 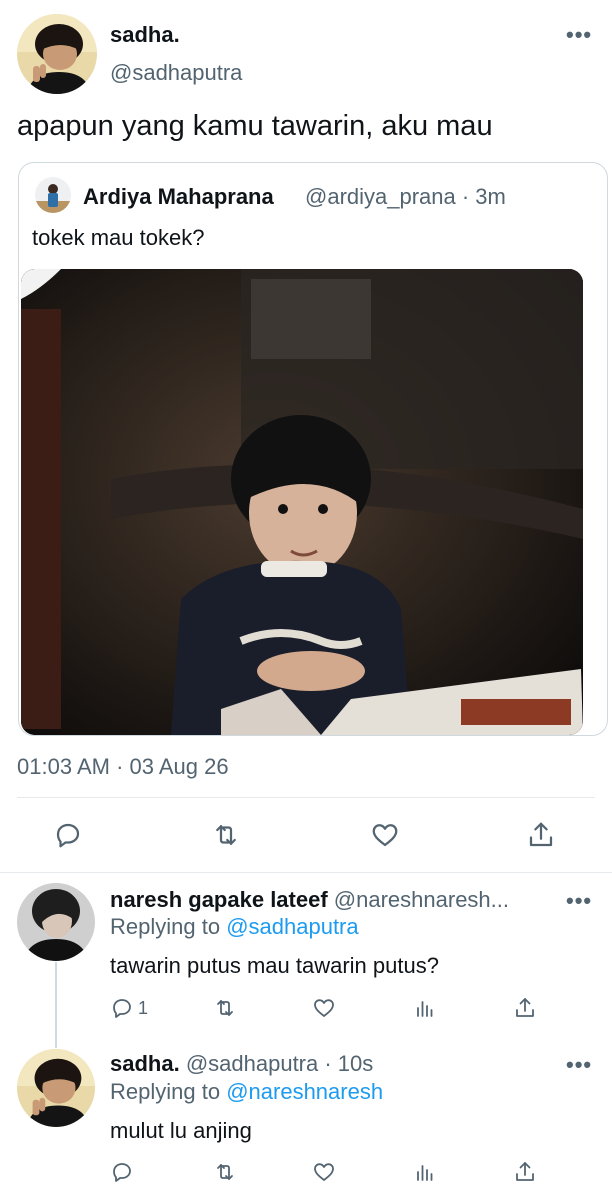 What do you see at coordinates (274, 965) in the screenshot?
I see `reply-text: tawarin putus mau tawarin putus?` at bounding box center [274, 965].